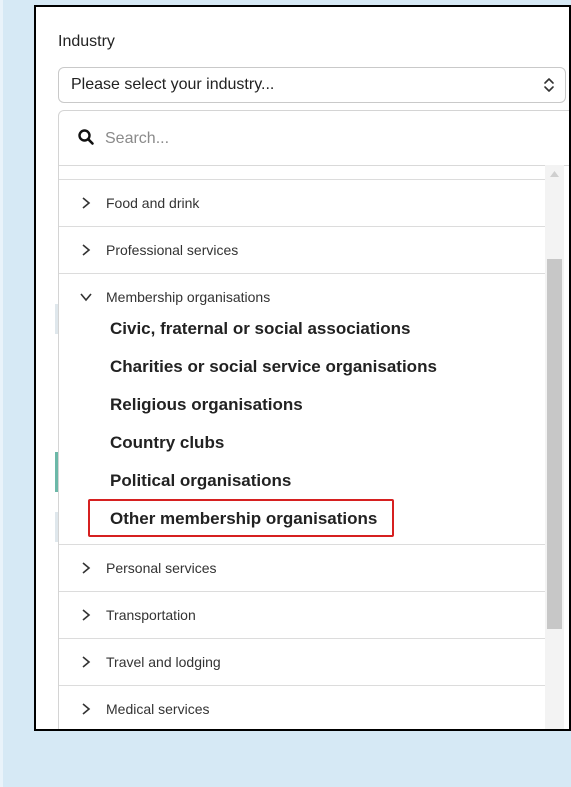 Image resolution: width=571 pixels, height=787 pixels. What do you see at coordinates (549, 85) in the screenshot?
I see `updown-chevron-icon` at bounding box center [549, 85].